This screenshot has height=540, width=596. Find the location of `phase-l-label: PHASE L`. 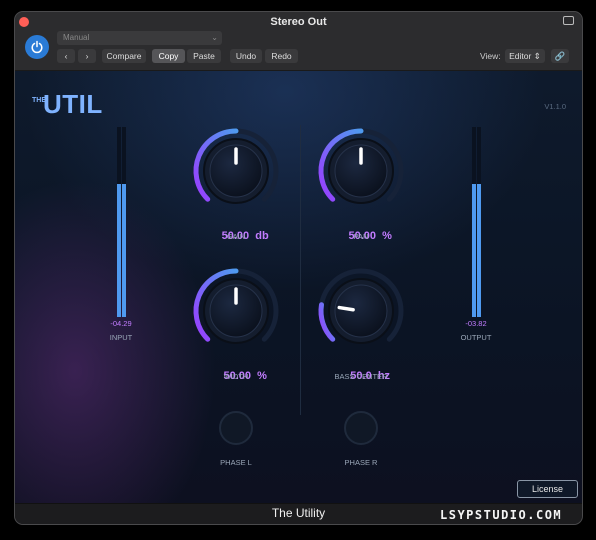

phase-l-label: PHASE L is located at coordinates (236, 462).